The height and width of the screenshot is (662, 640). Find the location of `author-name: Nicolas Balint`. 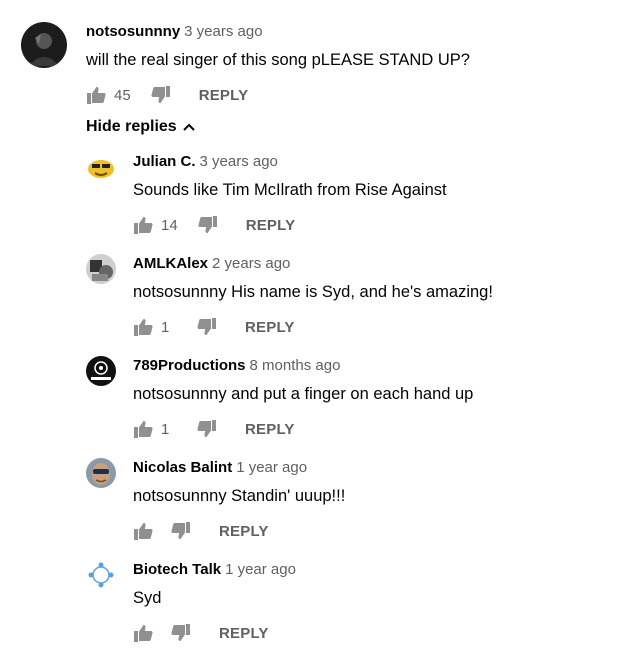

author-name: Nicolas Balint is located at coordinates (182, 467).